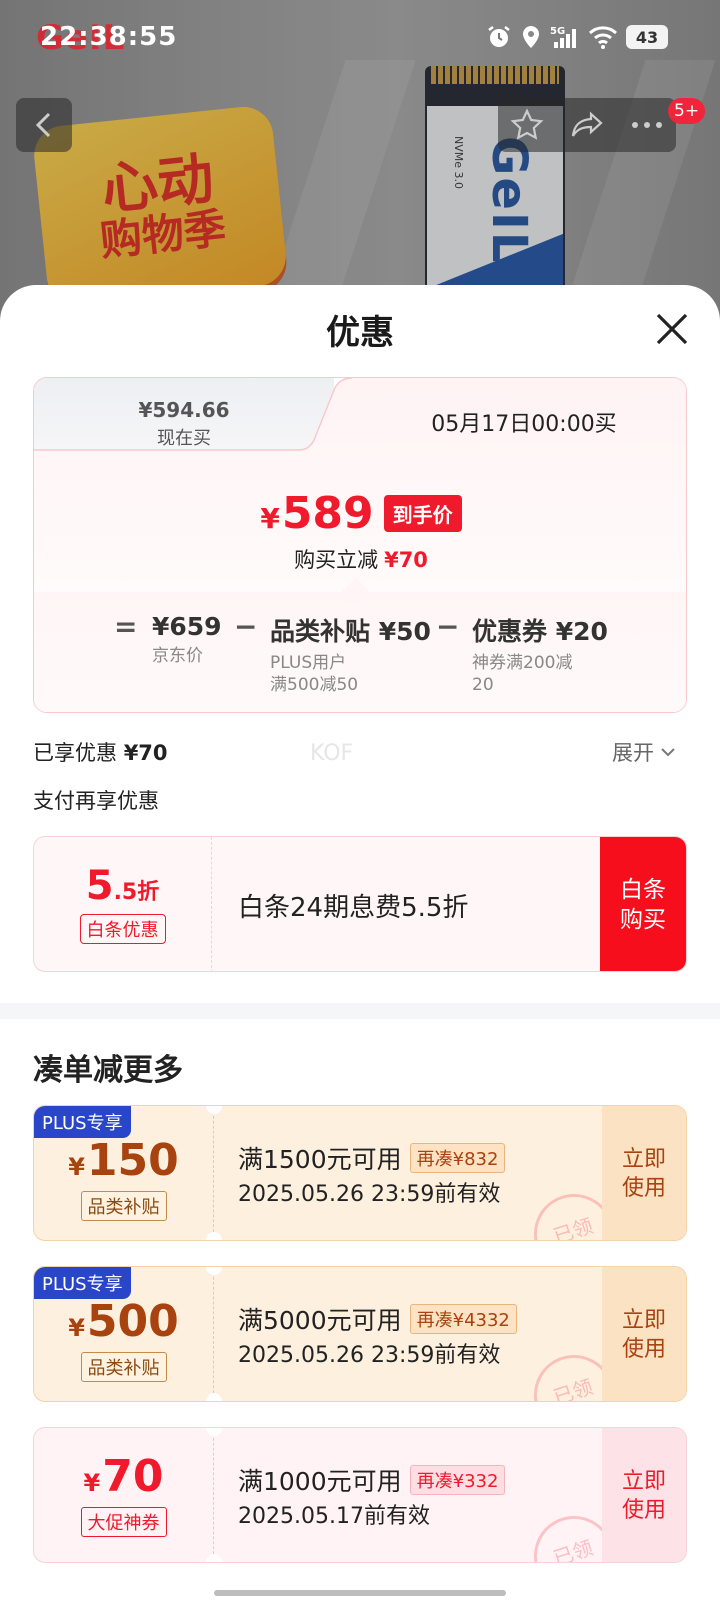 This screenshot has height=1600, width=720. Describe the element at coordinates (483, 685) in the screenshot. I see `coupon-sub2: 20` at that location.